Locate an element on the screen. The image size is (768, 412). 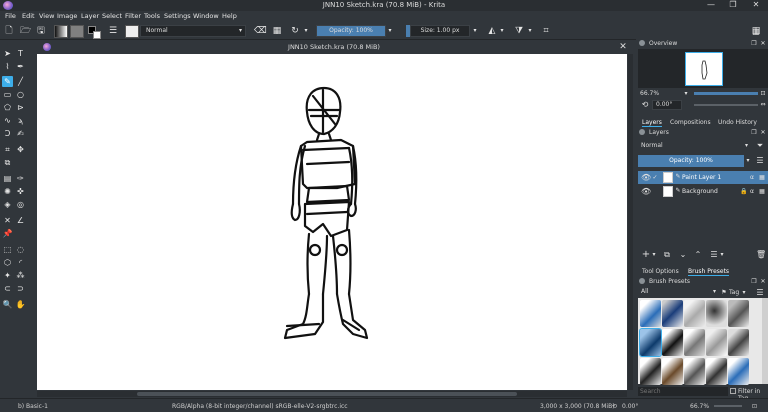
brush-filter-select: All ▾ is located at coordinates (678, 292).